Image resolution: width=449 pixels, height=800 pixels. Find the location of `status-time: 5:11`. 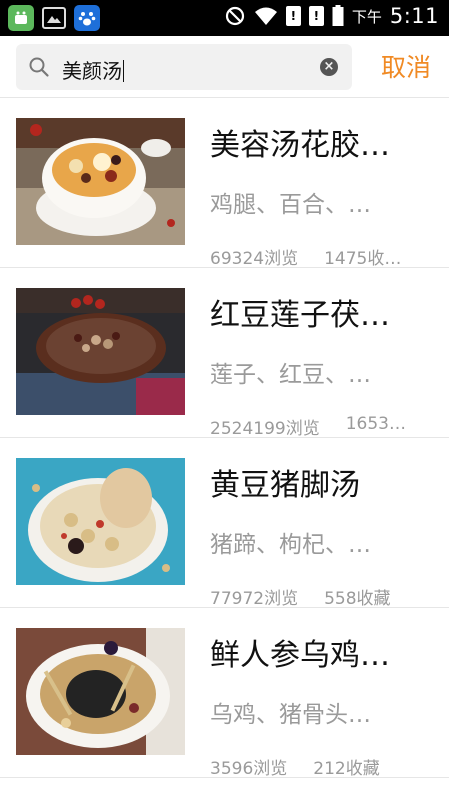

status-time: 5:11 is located at coordinates (414, 16).